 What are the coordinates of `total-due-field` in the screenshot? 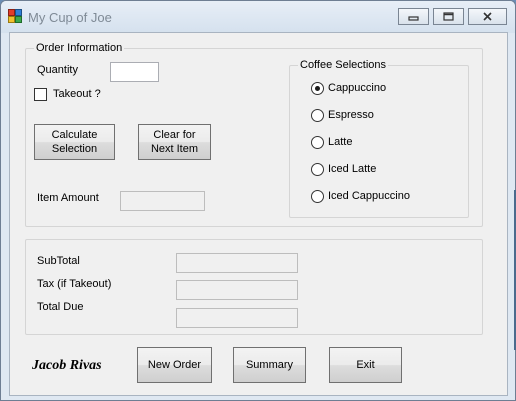 It's located at (237, 318).